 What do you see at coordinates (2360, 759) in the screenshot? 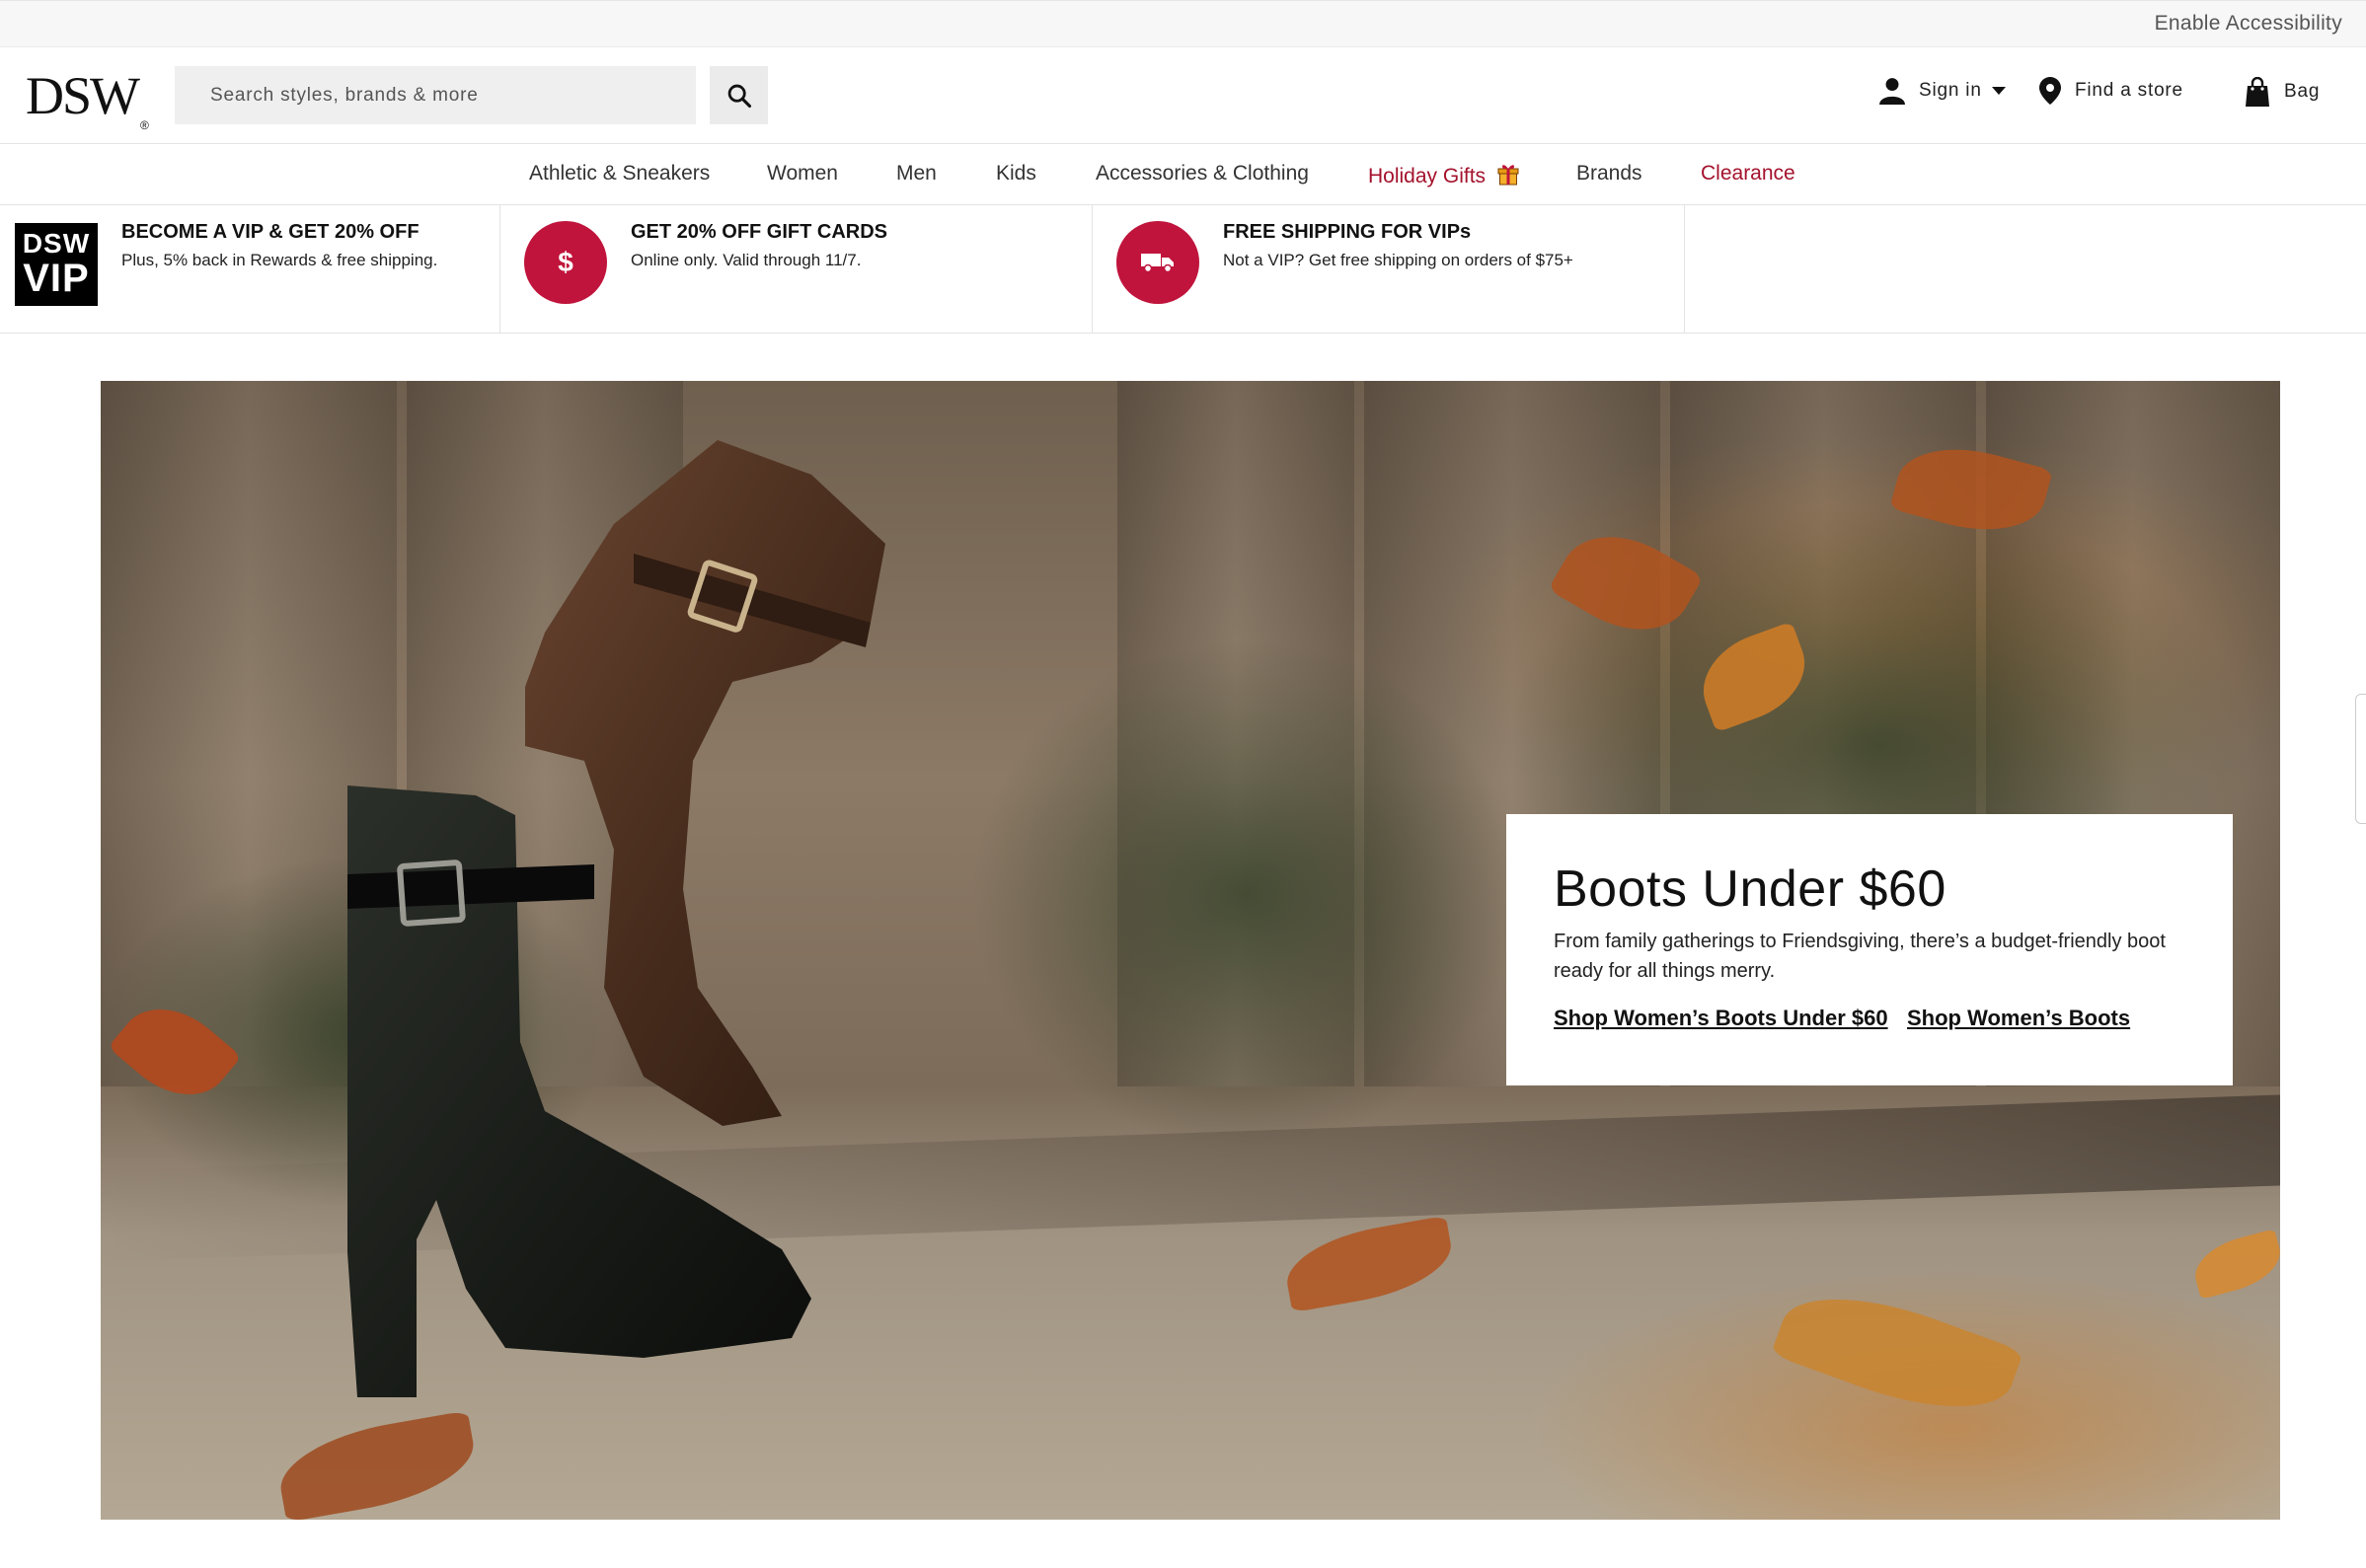
I see `feedback-tab` at bounding box center [2360, 759].